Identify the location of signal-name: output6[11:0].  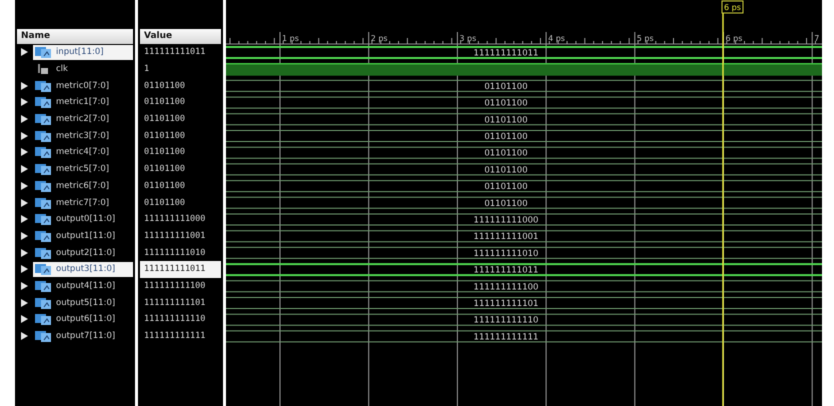
(86, 319).